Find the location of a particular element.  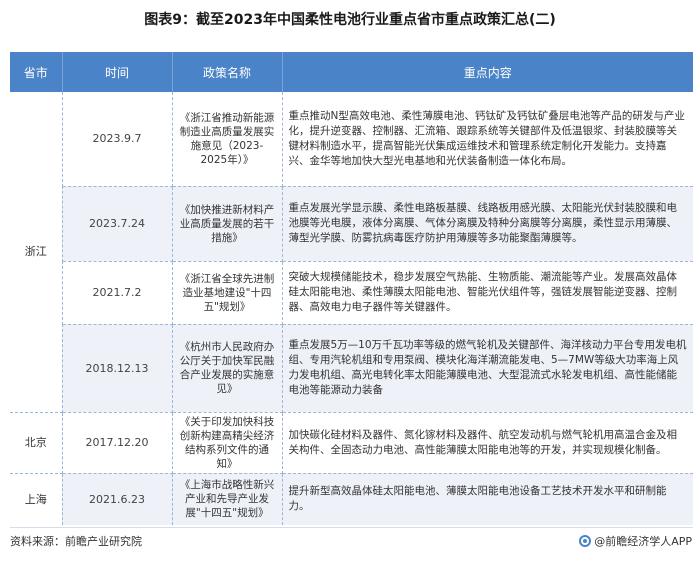

table-header-row: 省市 时间 政策名称 重点内容 is located at coordinates (351, 72).